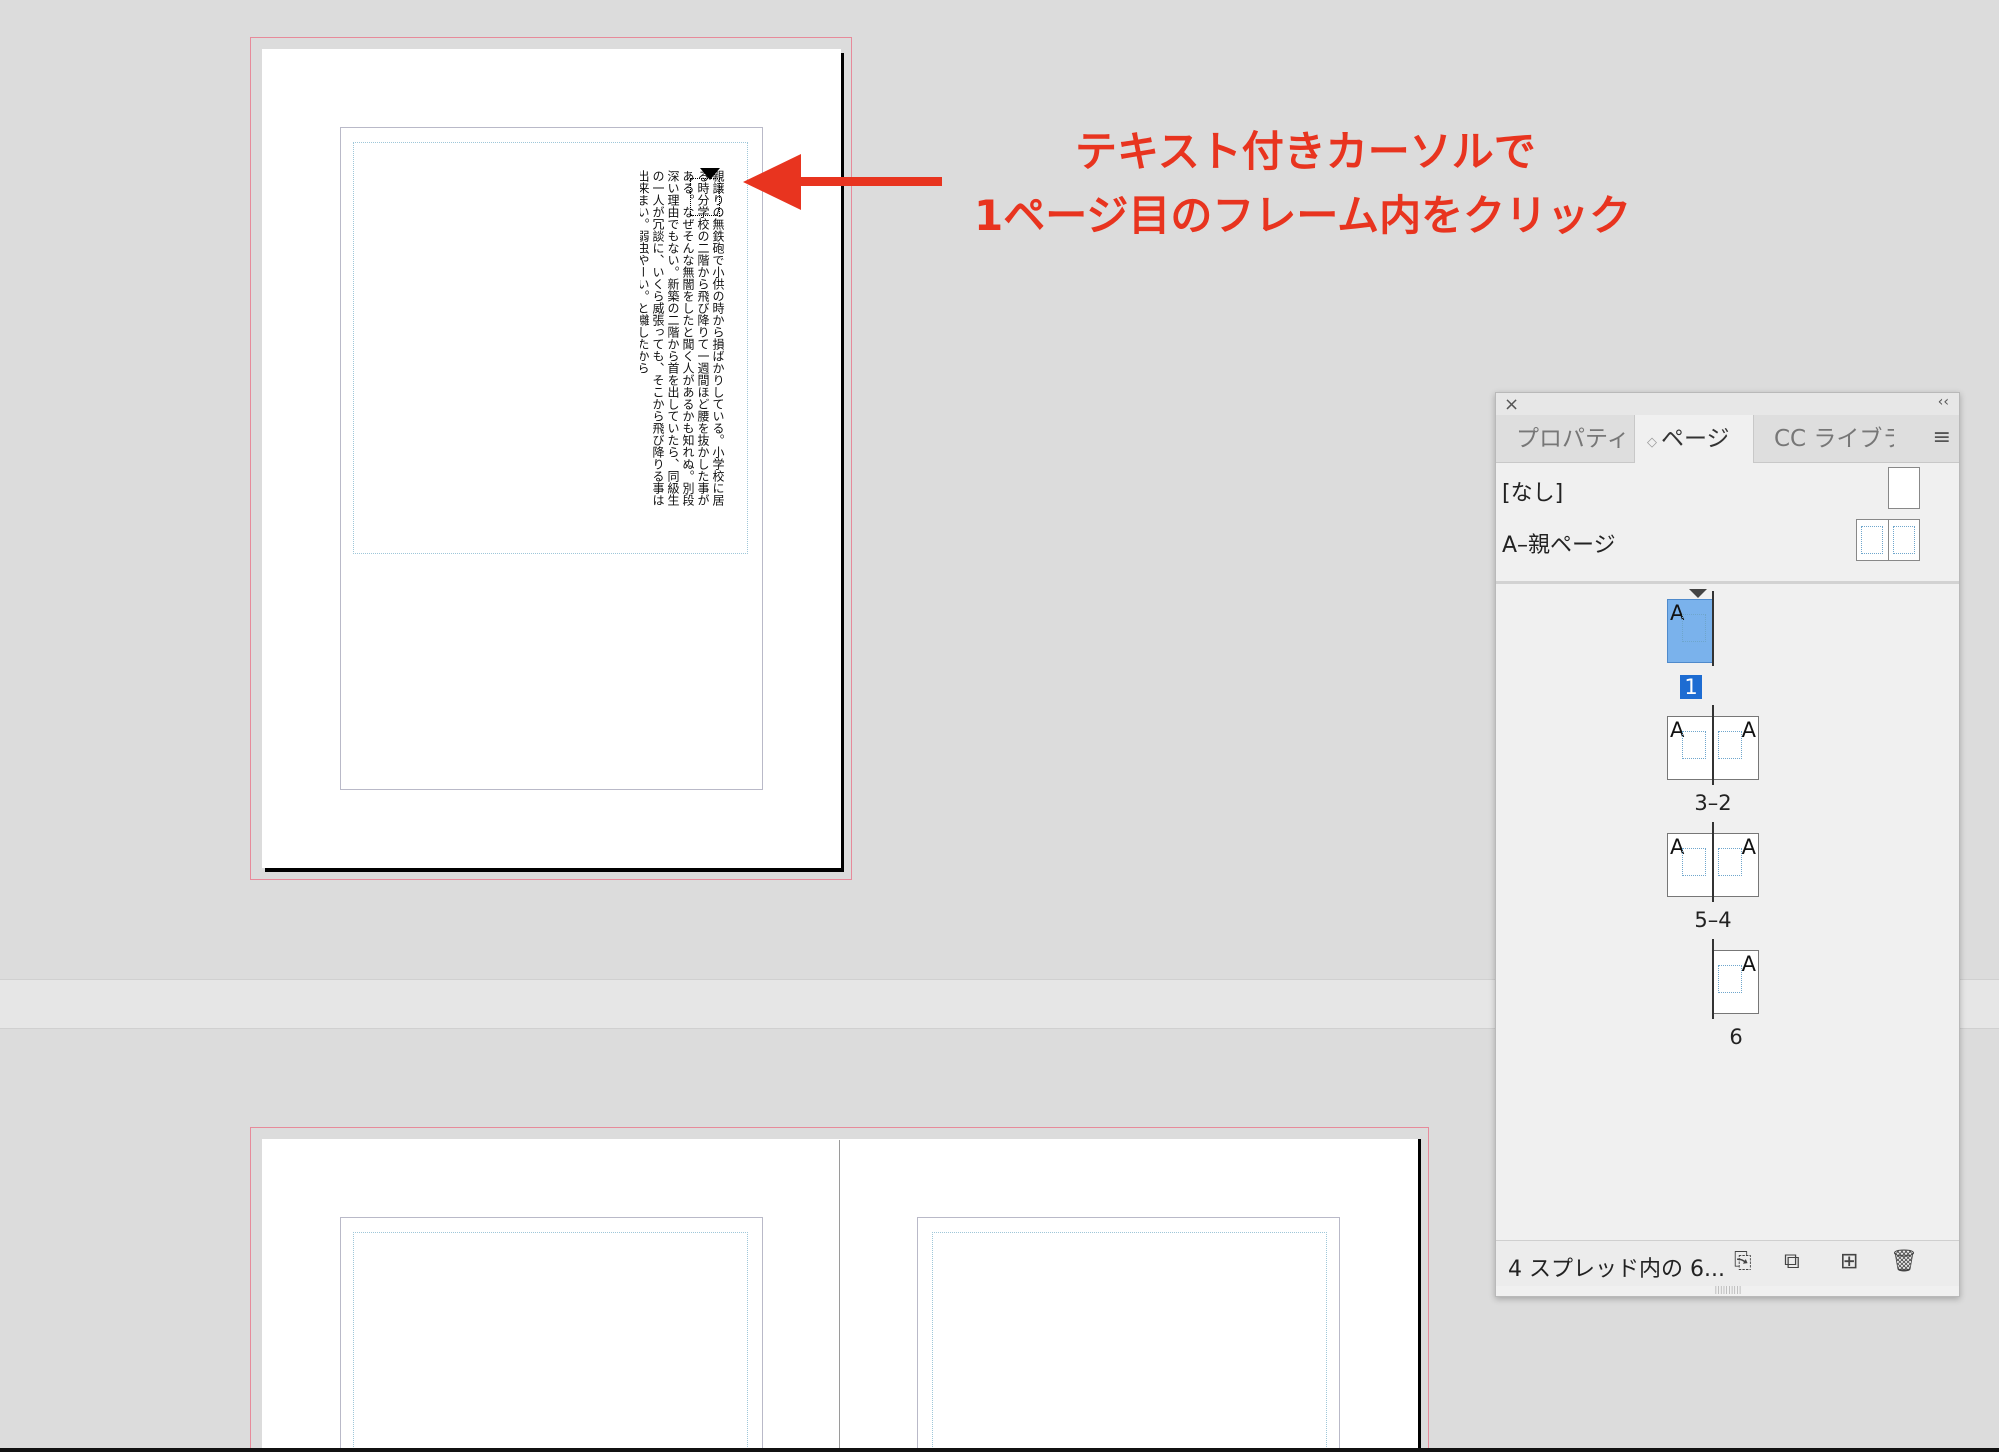 This screenshot has width=1999, height=1452. I want to click on page-thumb-2: A, so click(1736, 748).